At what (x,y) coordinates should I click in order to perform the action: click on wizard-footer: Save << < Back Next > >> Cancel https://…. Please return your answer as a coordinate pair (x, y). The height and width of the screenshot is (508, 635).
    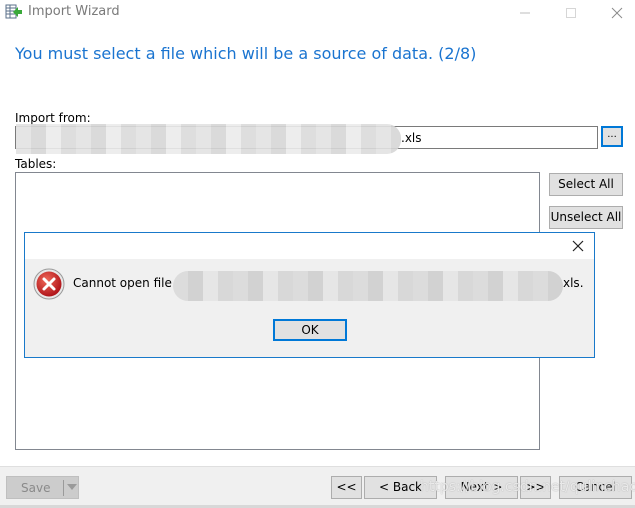
    Looking at the image, I should click on (317, 487).